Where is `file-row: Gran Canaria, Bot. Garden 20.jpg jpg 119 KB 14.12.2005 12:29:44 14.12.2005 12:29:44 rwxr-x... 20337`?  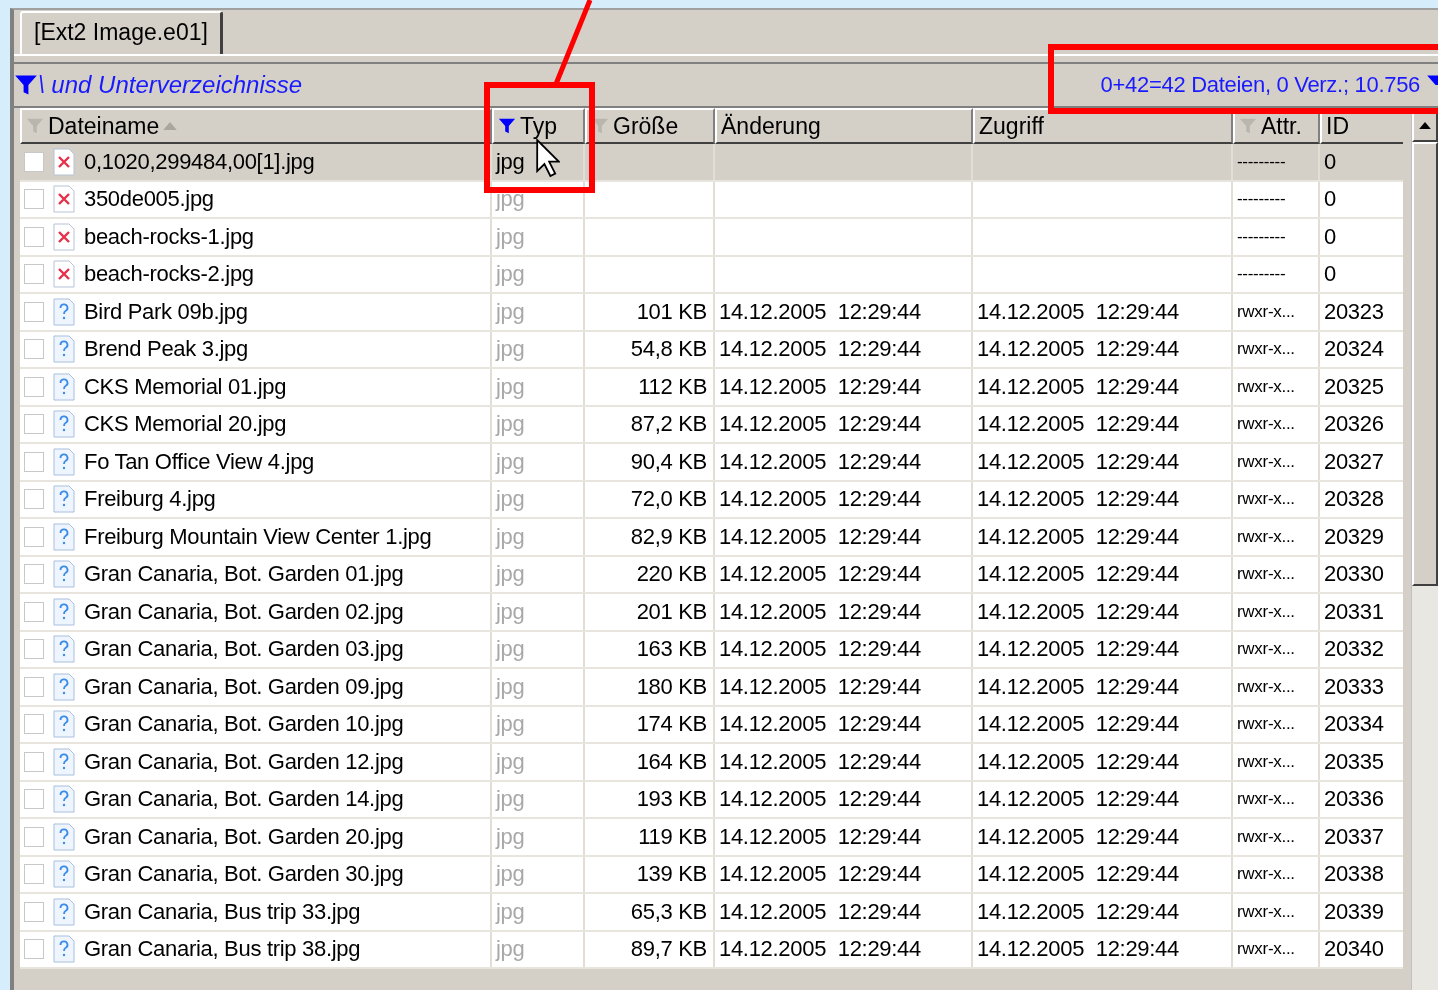
file-row: Gran Canaria, Bot. Garden 20.jpg jpg 119 KB 14.12.2005 12:29:44 14.12.2005 12:29:44 rwxr-x... 20337 is located at coordinates (712, 838).